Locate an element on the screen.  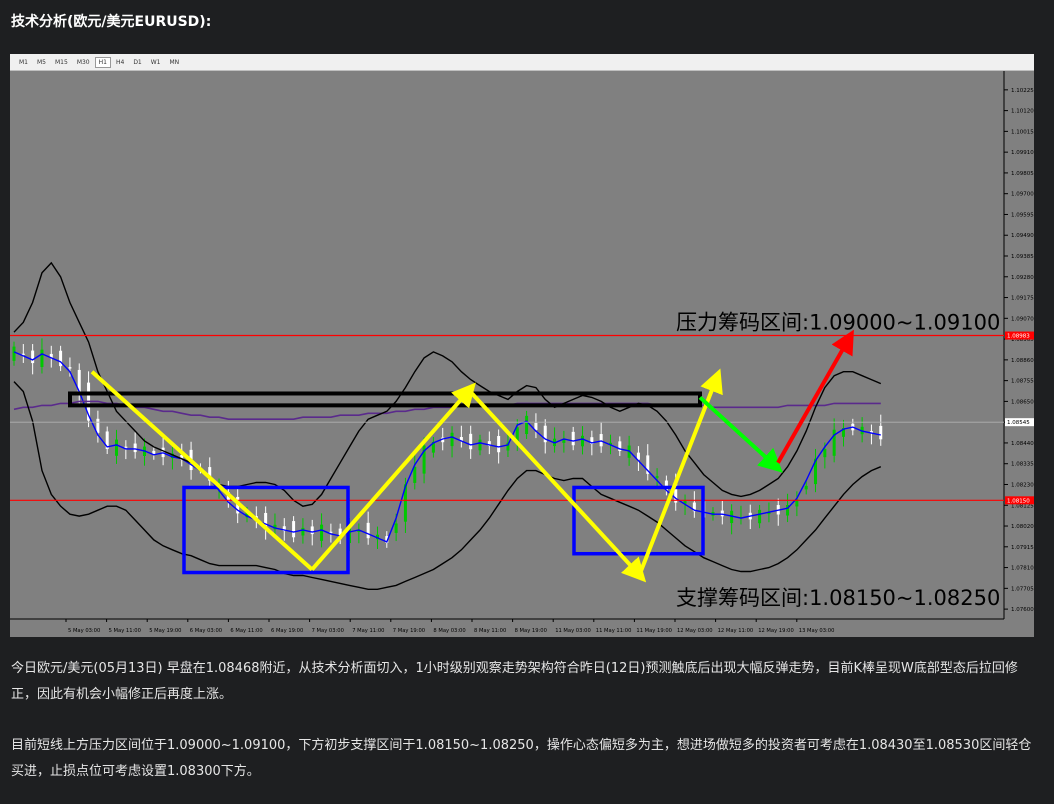
timeframe-m5: M5 is located at coordinates (41, 62).